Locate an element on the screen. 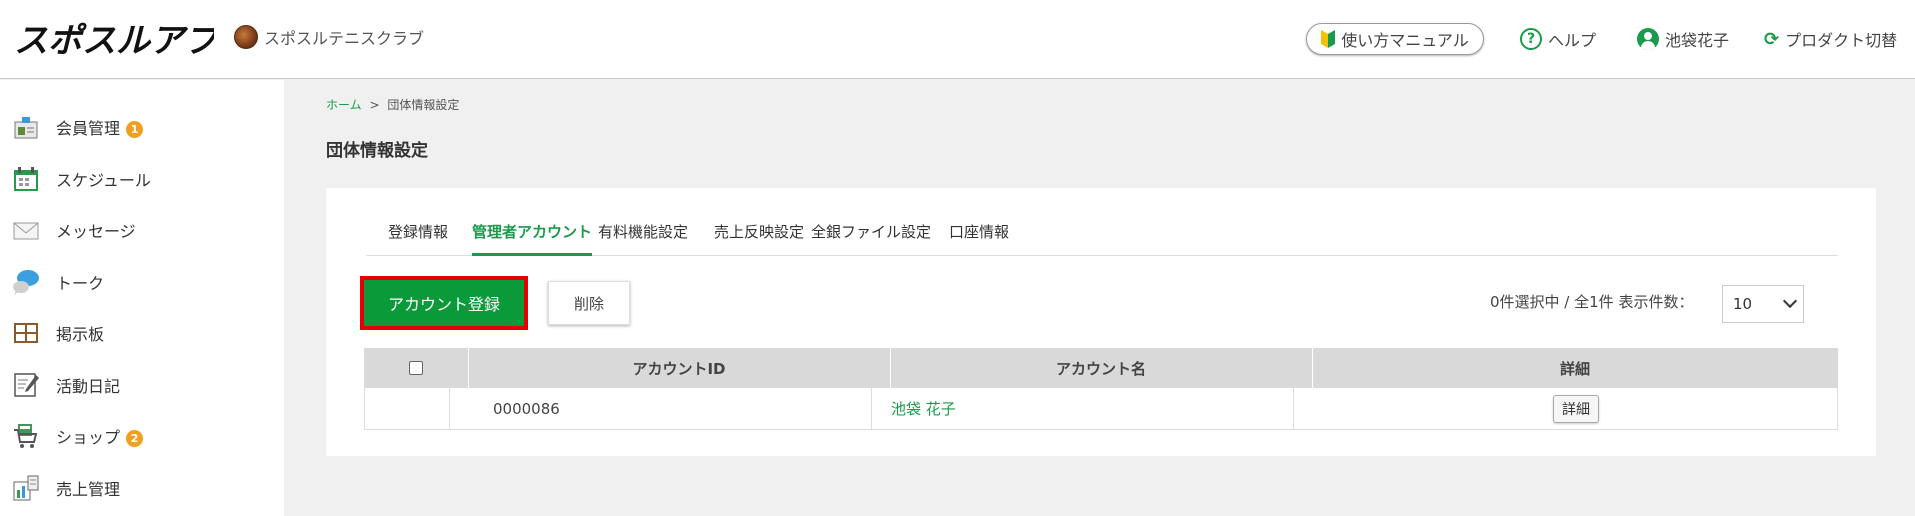 This screenshot has height=516, width=1915. tab-sales-reflection: 売上反映設定 is located at coordinates (759, 232).